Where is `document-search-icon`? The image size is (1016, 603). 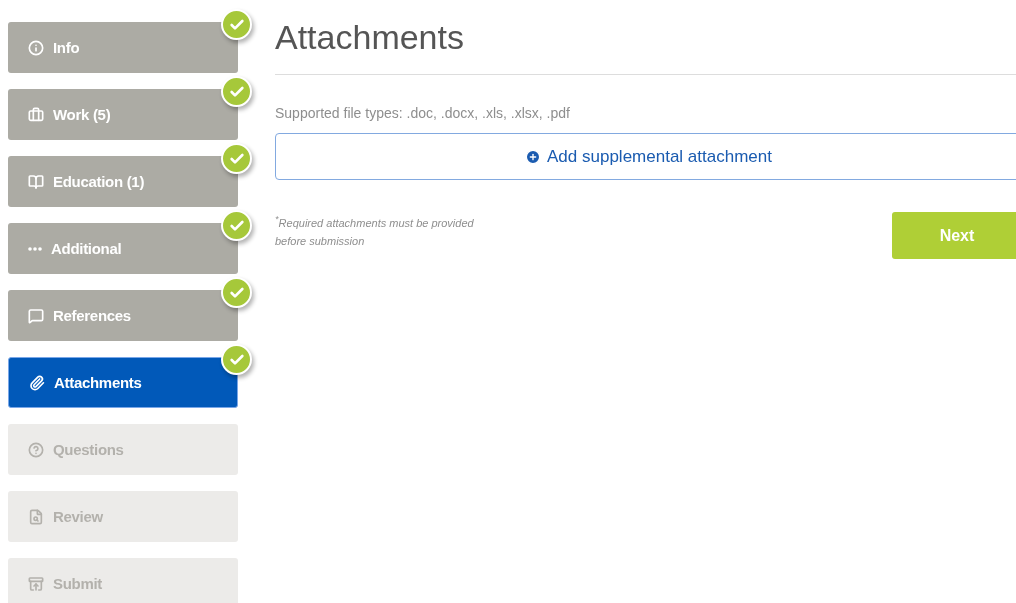 document-search-icon is located at coordinates (36, 516).